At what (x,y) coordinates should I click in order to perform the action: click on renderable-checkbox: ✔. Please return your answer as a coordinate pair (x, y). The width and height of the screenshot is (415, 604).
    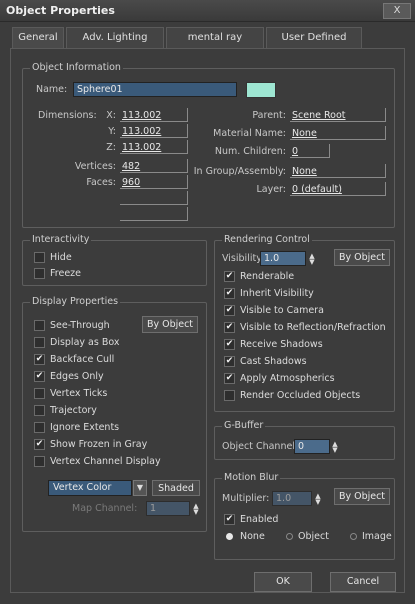
    Looking at the image, I should click on (229, 276).